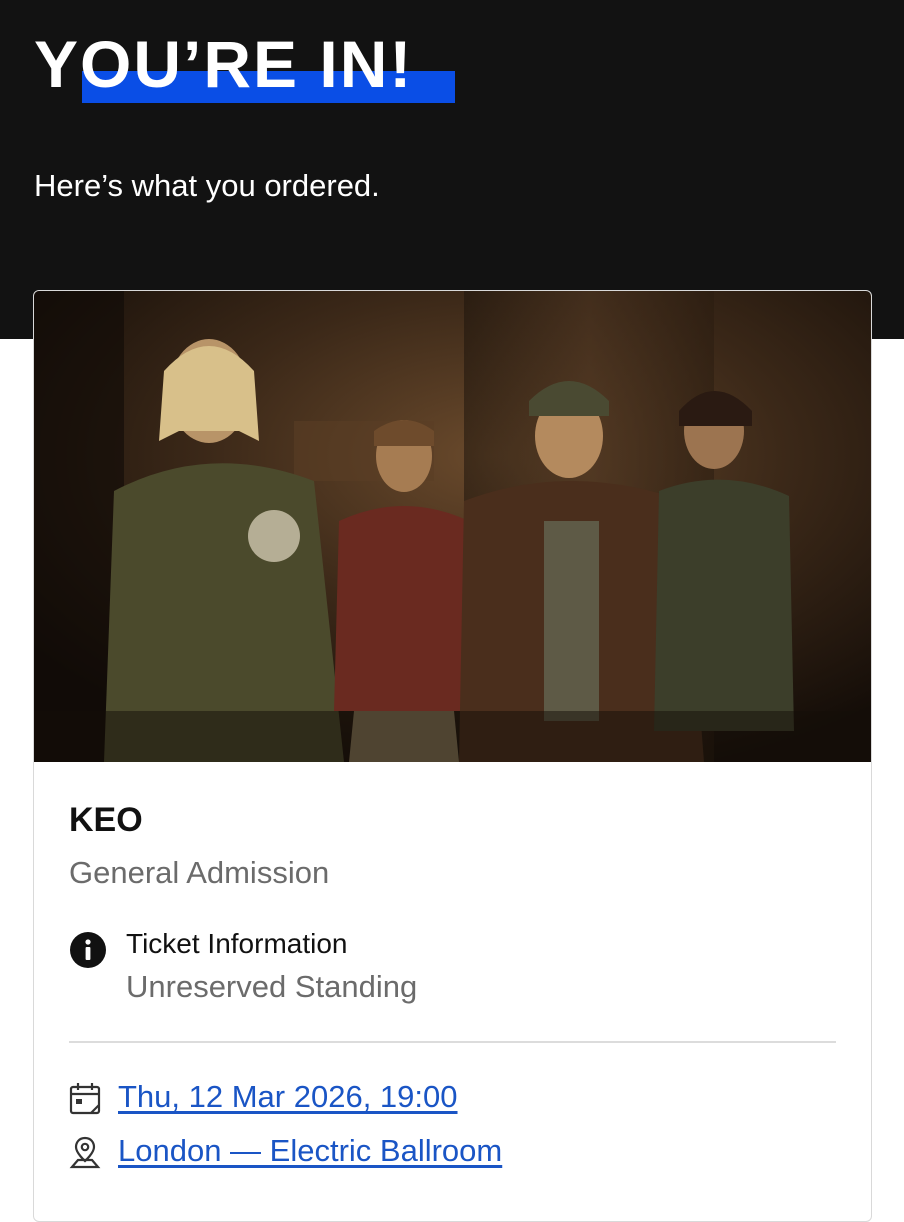  What do you see at coordinates (88, 950) in the screenshot?
I see `info-icon` at bounding box center [88, 950].